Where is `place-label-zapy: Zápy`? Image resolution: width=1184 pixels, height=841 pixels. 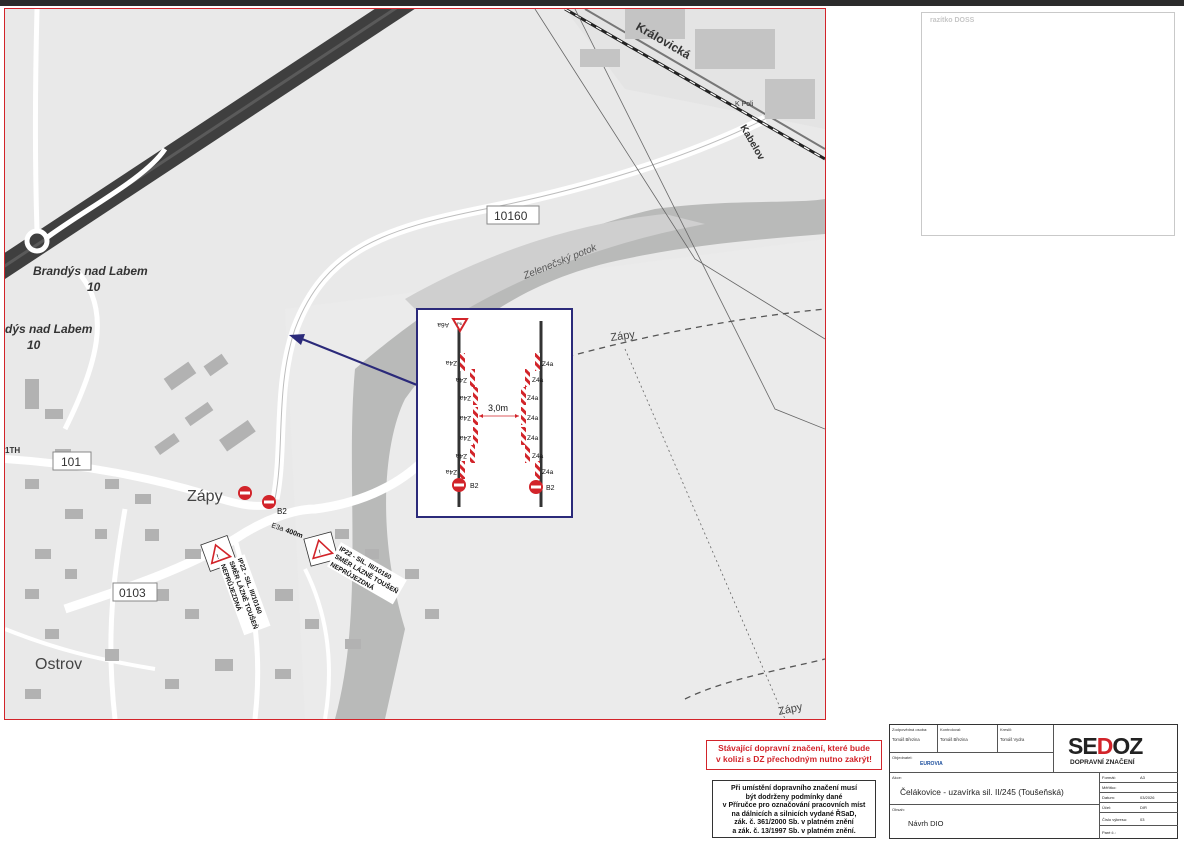 place-label-zapy: Zápy is located at coordinates (205, 496).